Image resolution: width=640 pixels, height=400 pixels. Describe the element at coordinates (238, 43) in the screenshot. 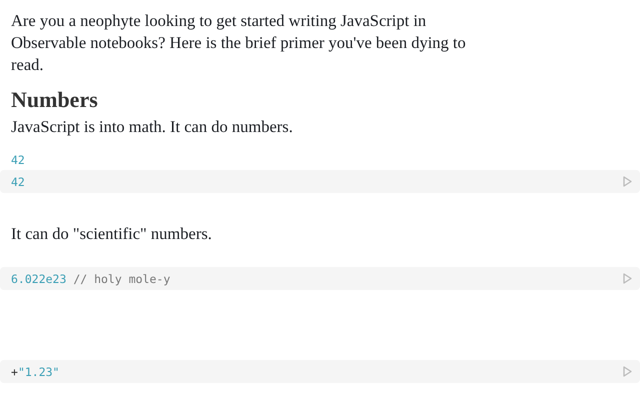

I see `paragraph-text: Are you a neophyte looking to get started writing JavaScript in Observable notebooks? Here is the brief primer you've been dying to read.` at that location.